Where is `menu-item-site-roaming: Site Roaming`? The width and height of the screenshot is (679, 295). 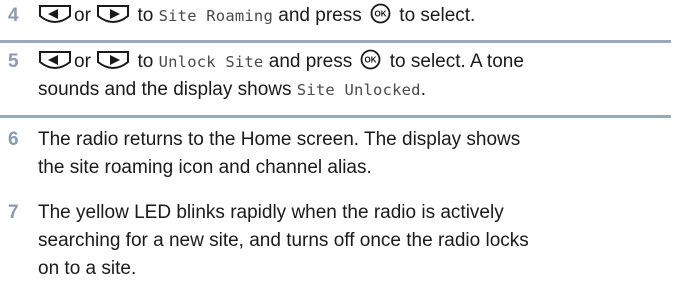
menu-item-site-roaming: Site Roaming is located at coordinates (215, 16).